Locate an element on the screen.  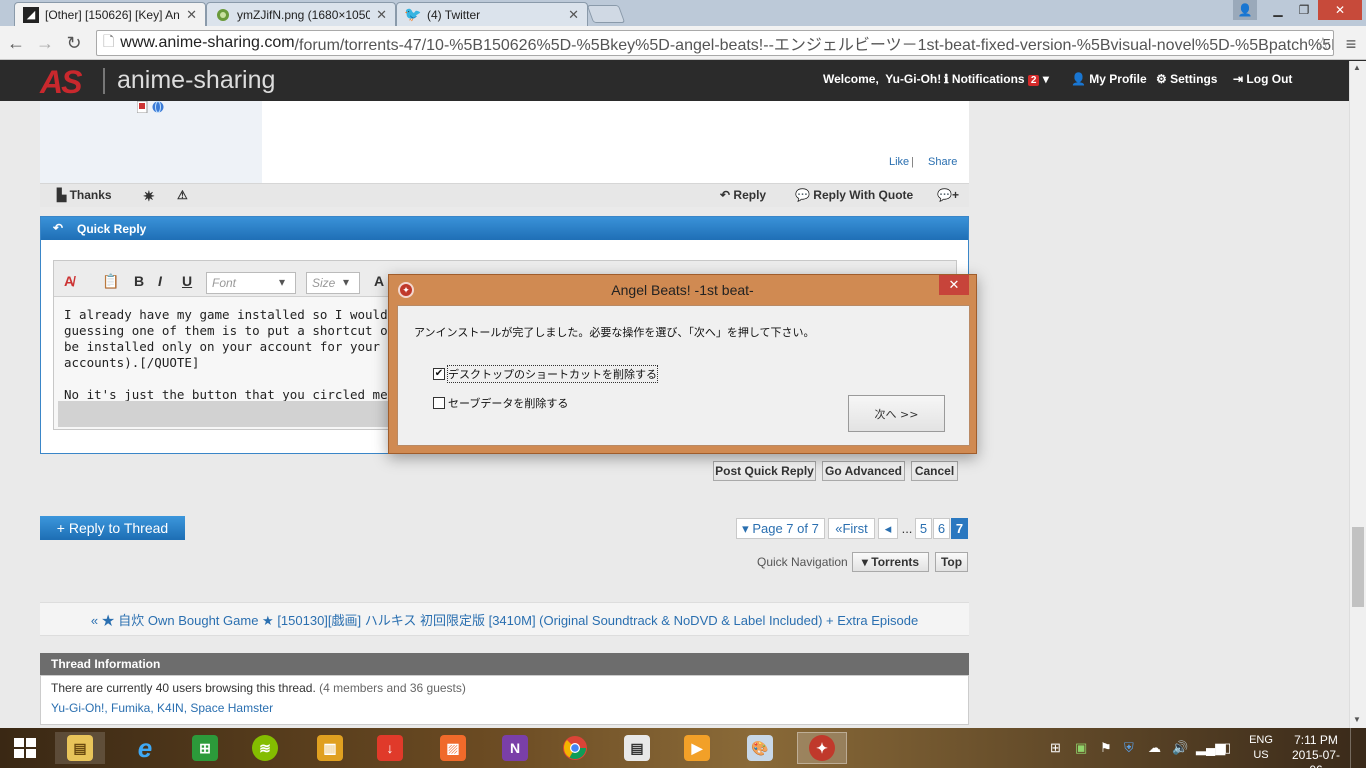
thanks-button: ▙ Thanks is located at coordinates (84, 195).